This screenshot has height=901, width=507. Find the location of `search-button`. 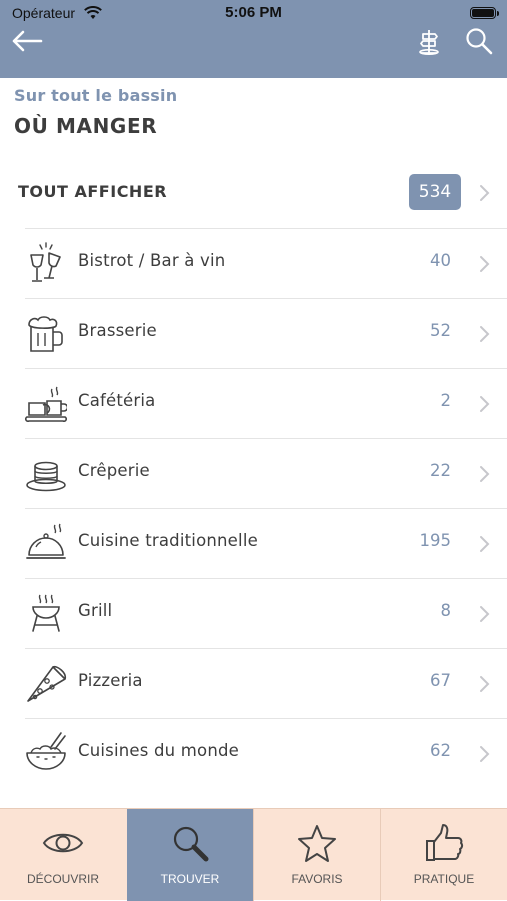

search-button is located at coordinates (479, 41).